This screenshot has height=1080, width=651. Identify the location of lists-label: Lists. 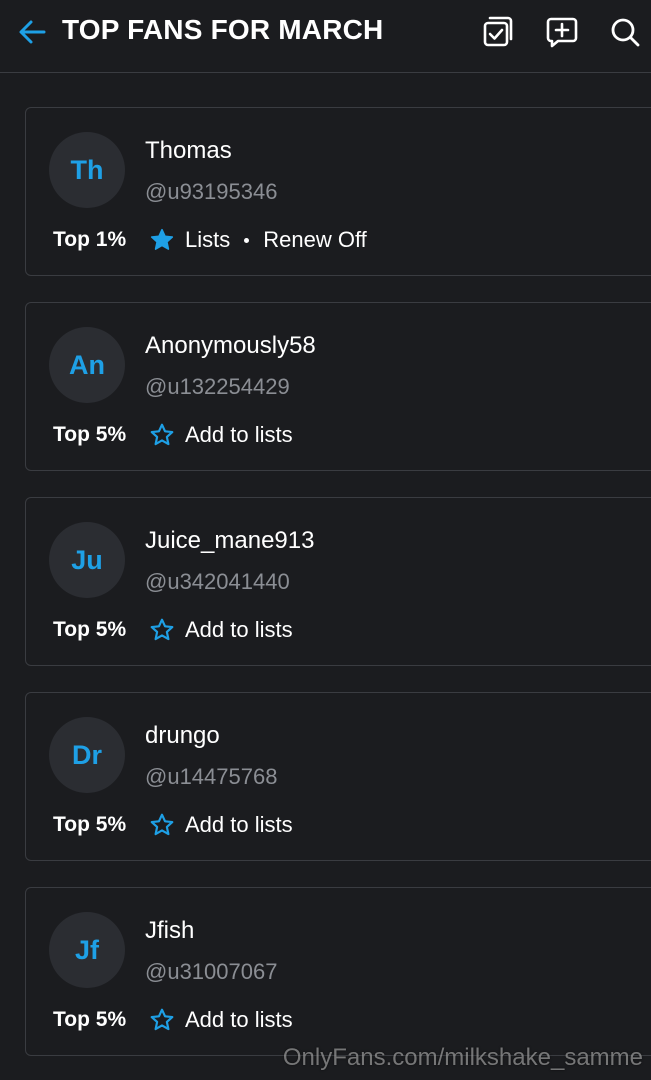
(208, 239).